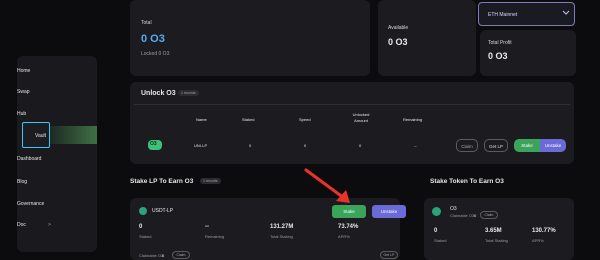 The width and height of the screenshot is (600, 260). Describe the element at coordinates (40, 136) in the screenshot. I see `sidebar-item-vault: Vault` at that location.